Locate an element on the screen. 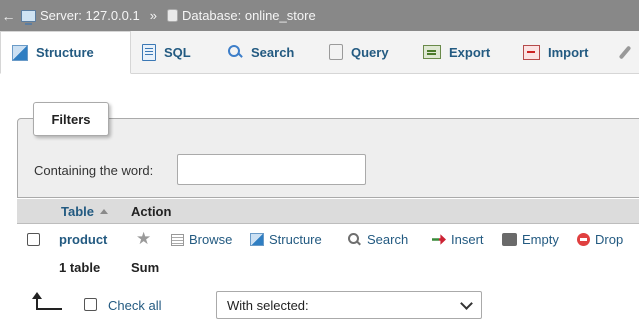 The image size is (639, 332). export-icon is located at coordinates (432, 52).